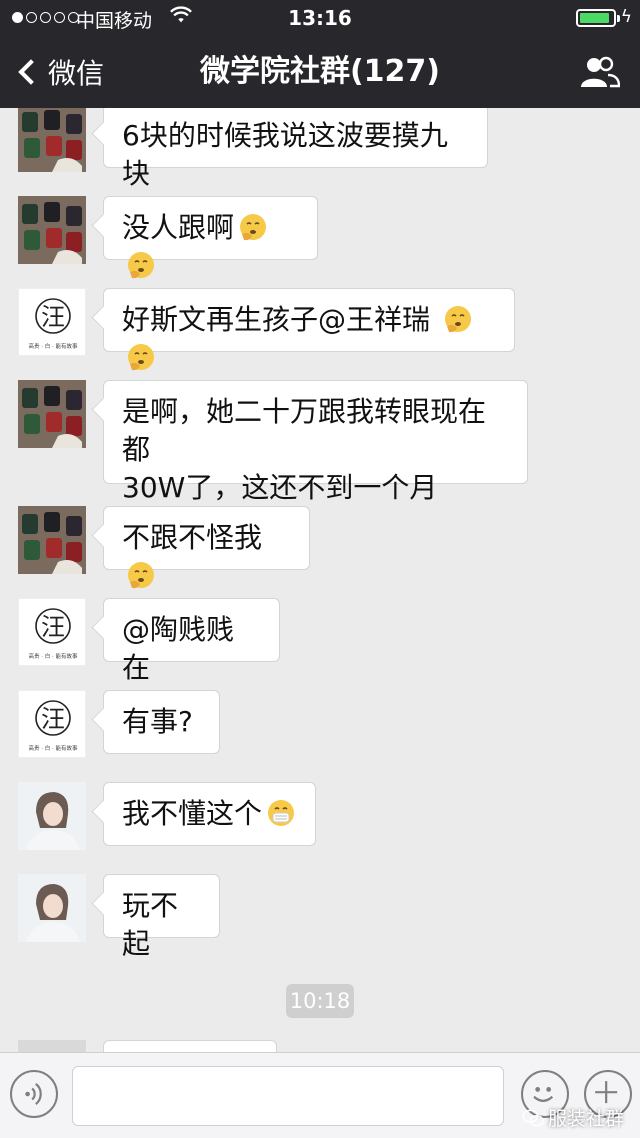 The image size is (640, 1138). I want to click on message-text: 好斯文再生孩子@王祥瑞, so click(280, 319).